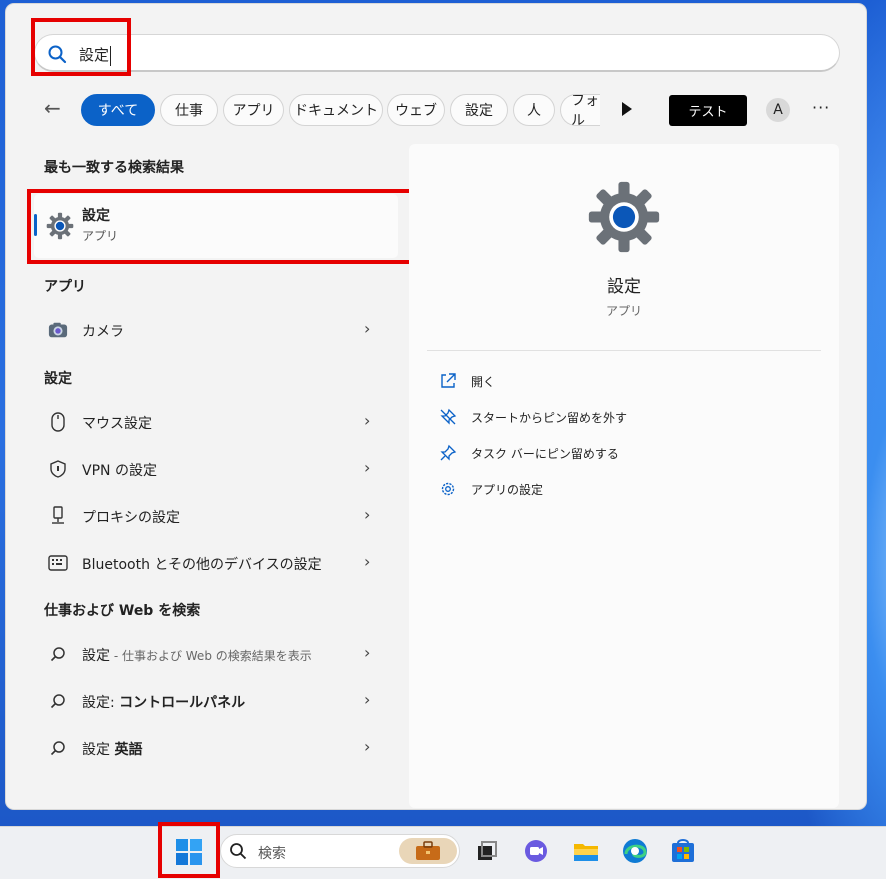 This screenshot has height=879, width=886. I want to click on chat-icon, so click(536, 851).